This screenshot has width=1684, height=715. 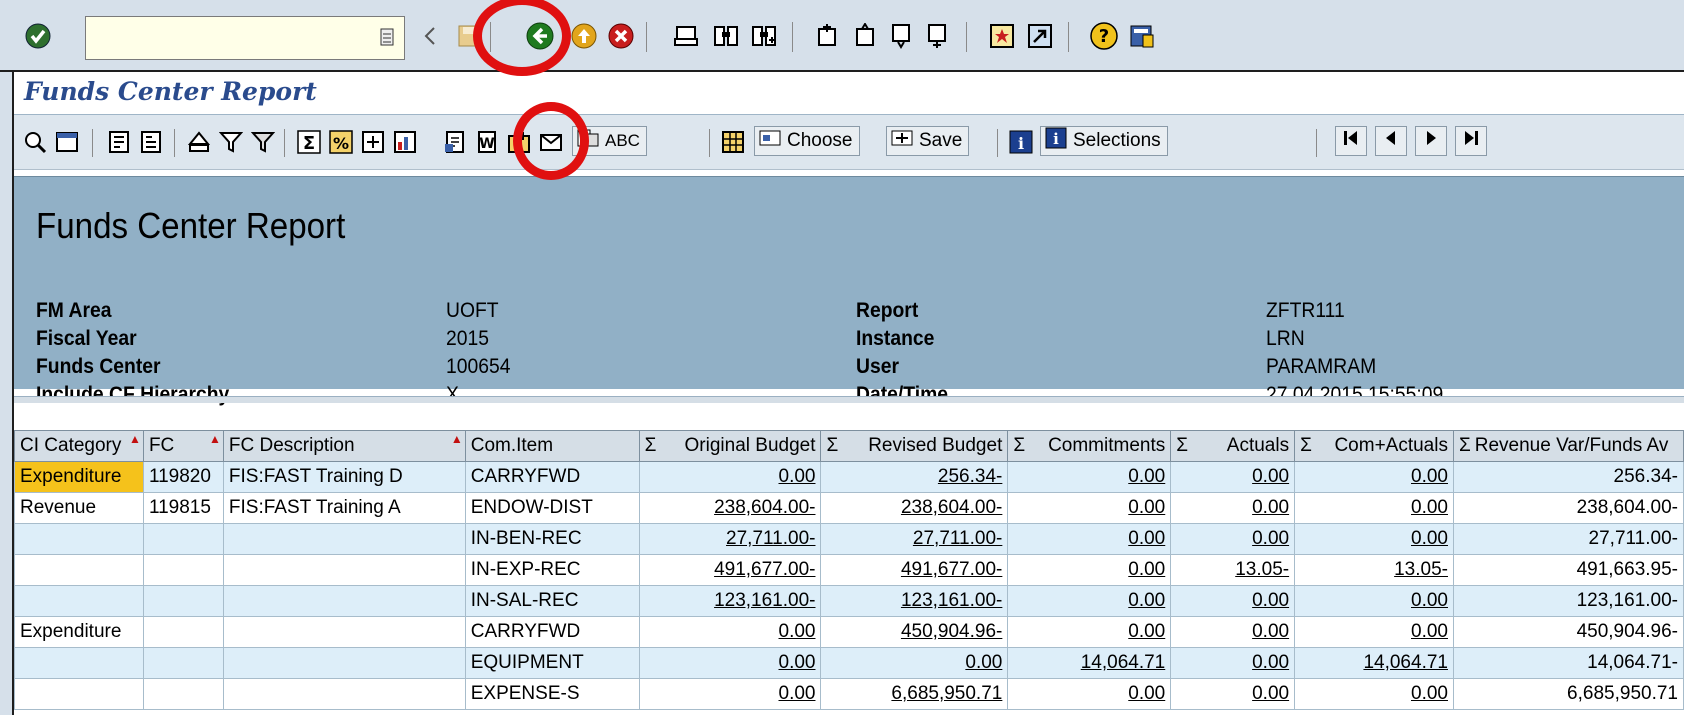 What do you see at coordinates (1374, 570) in the screenshot?
I see `cell-com-actuals: 13.05-` at bounding box center [1374, 570].